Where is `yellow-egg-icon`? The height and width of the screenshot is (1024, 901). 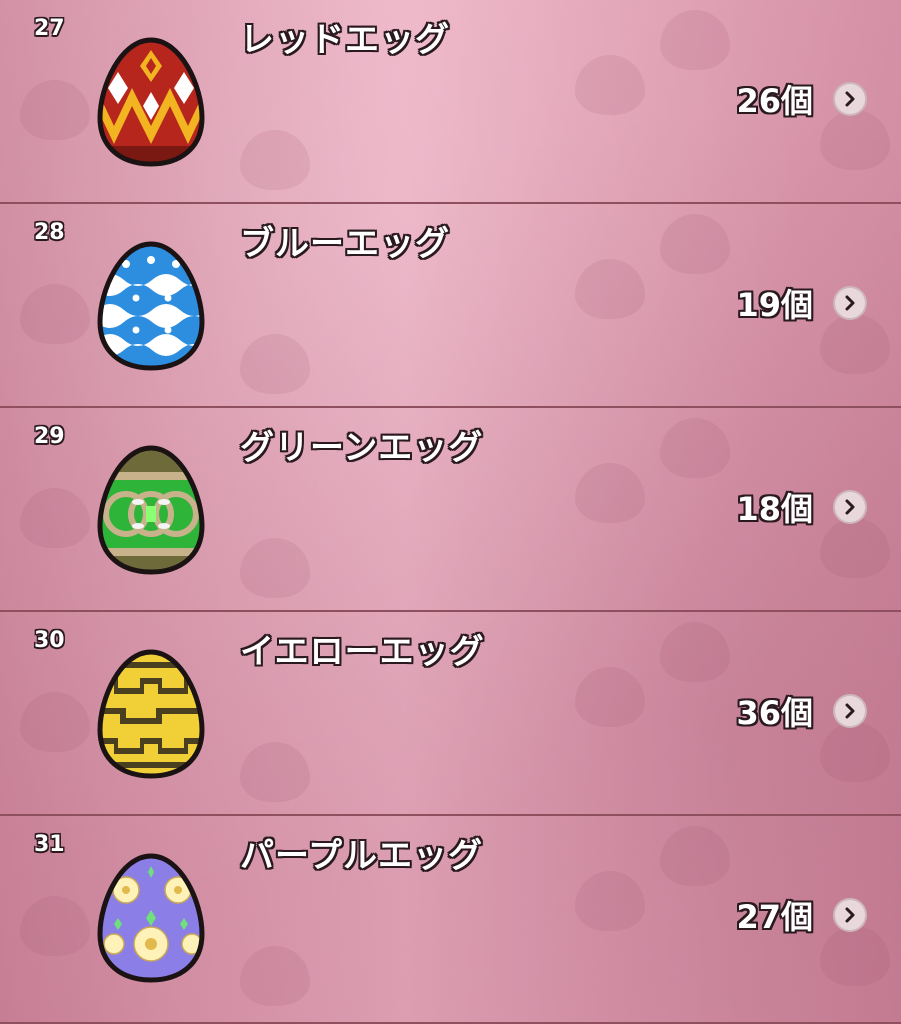 yellow-egg-icon is located at coordinates (151, 714).